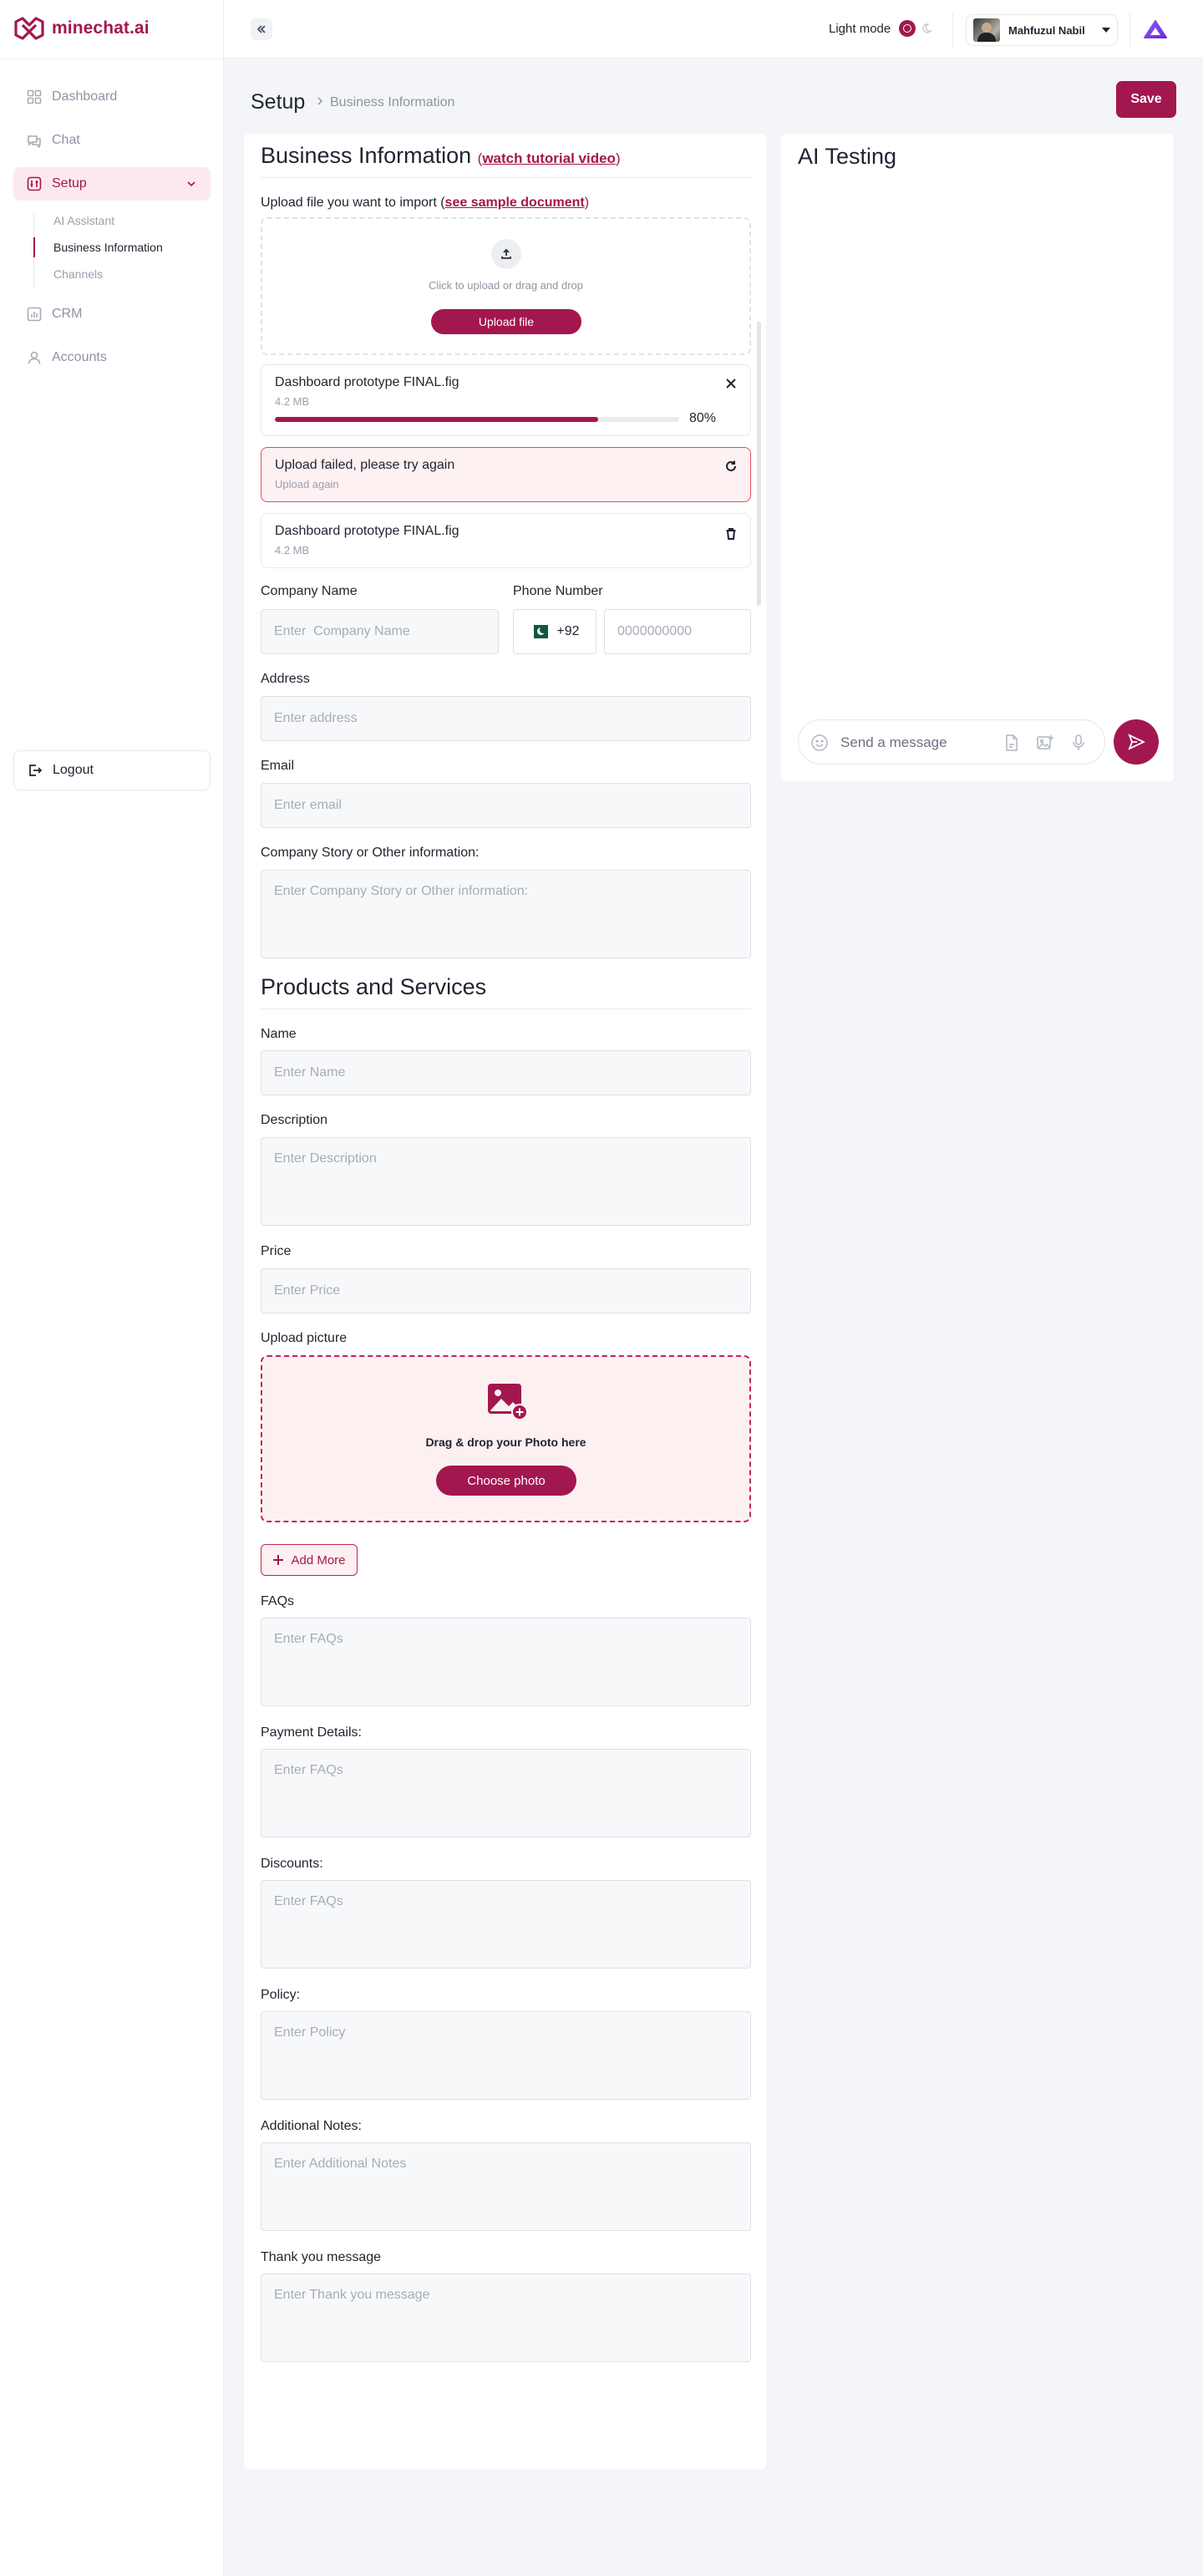 This screenshot has width=1203, height=2576. Describe the element at coordinates (506, 2055) in the screenshot. I see `policy-textarea` at that location.